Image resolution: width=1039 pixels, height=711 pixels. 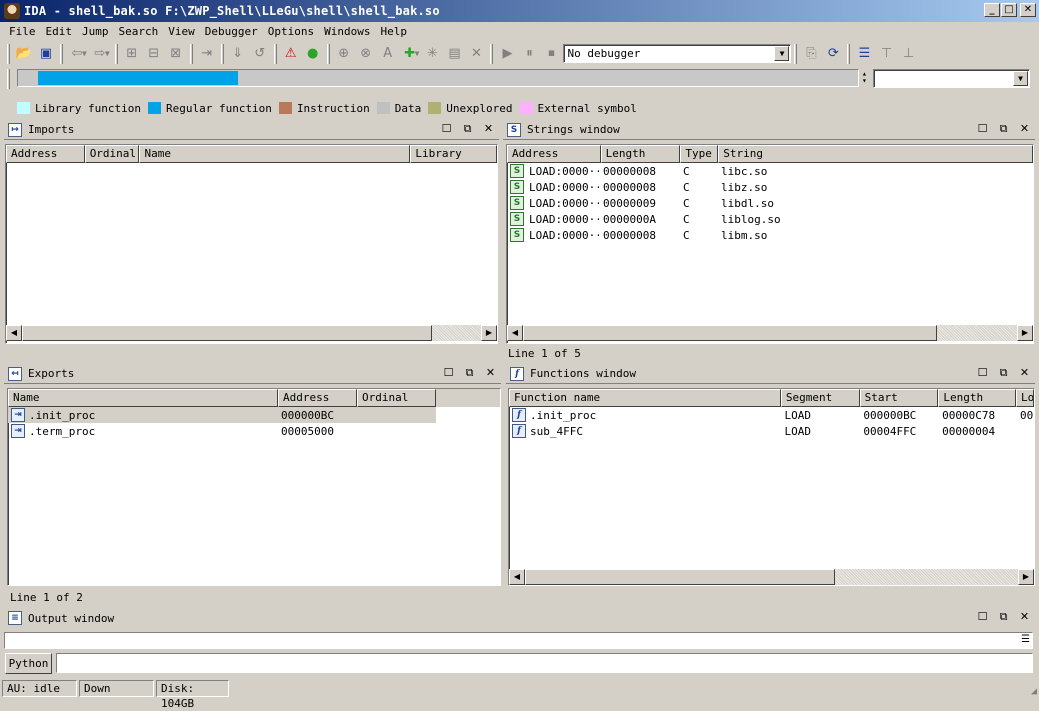 What do you see at coordinates (899, 398) in the screenshot?
I see `col-start: Start` at bounding box center [899, 398].